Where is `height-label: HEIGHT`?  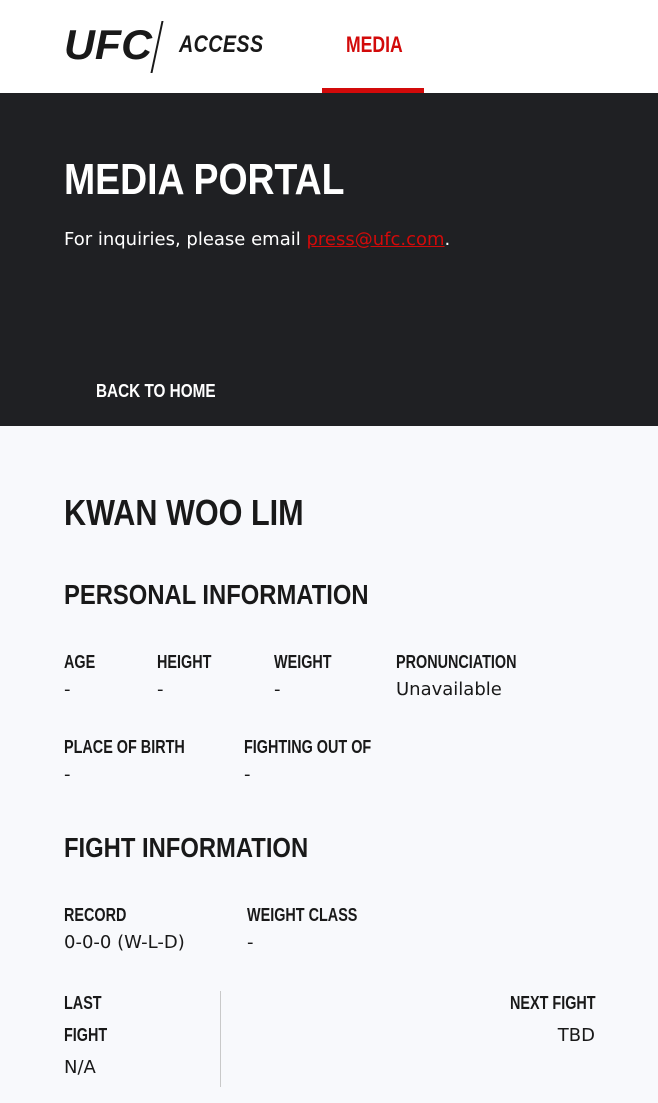 height-label: HEIGHT is located at coordinates (184, 662).